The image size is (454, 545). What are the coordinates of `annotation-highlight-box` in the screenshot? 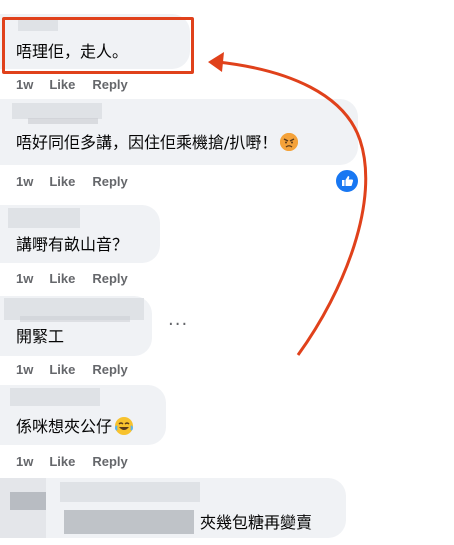 It's located at (98, 45).